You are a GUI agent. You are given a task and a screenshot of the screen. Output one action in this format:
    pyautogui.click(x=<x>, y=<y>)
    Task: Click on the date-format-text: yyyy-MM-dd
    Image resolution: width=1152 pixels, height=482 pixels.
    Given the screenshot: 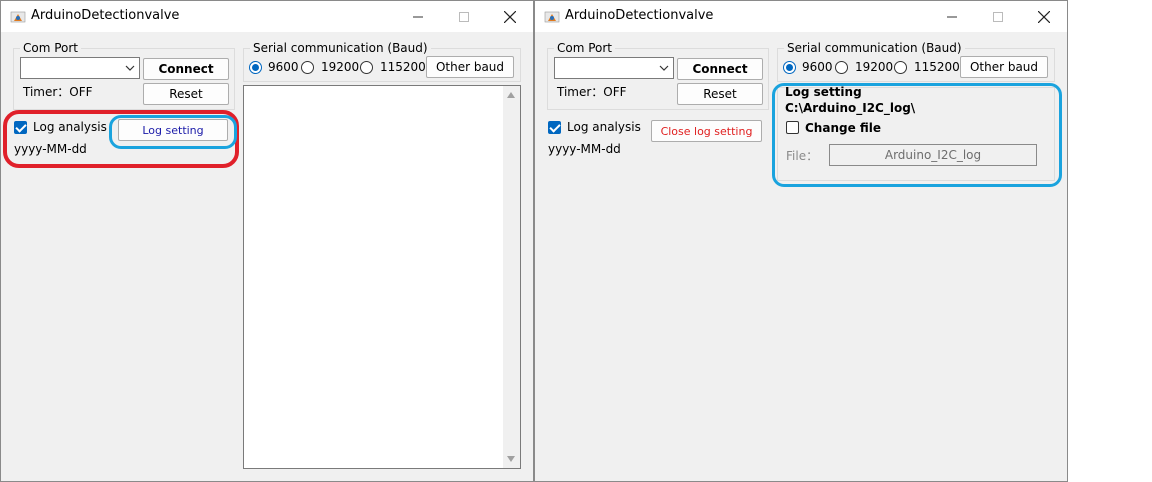 What is the action you would take?
    pyautogui.click(x=584, y=149)
    